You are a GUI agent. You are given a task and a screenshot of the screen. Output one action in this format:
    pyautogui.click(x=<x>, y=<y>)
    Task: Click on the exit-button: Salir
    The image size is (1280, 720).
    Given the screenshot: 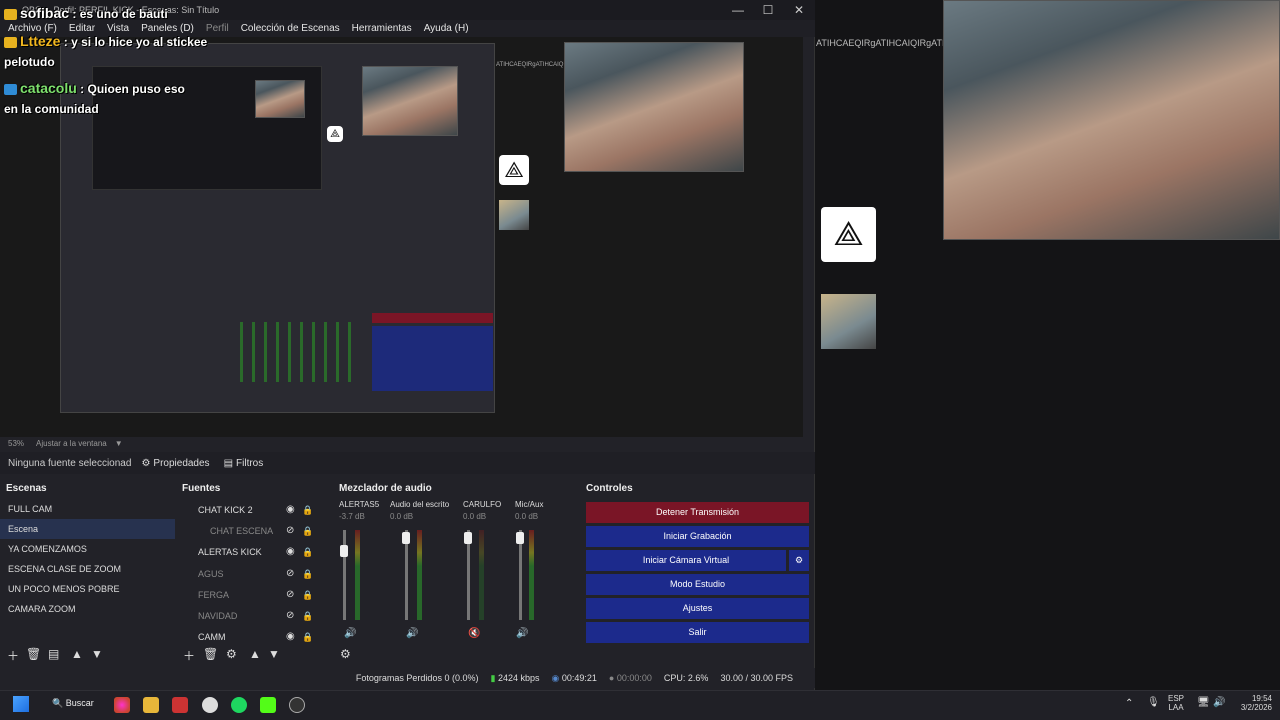 What is the action you would take?
    pyautogui.click(x=697, y=632)
    